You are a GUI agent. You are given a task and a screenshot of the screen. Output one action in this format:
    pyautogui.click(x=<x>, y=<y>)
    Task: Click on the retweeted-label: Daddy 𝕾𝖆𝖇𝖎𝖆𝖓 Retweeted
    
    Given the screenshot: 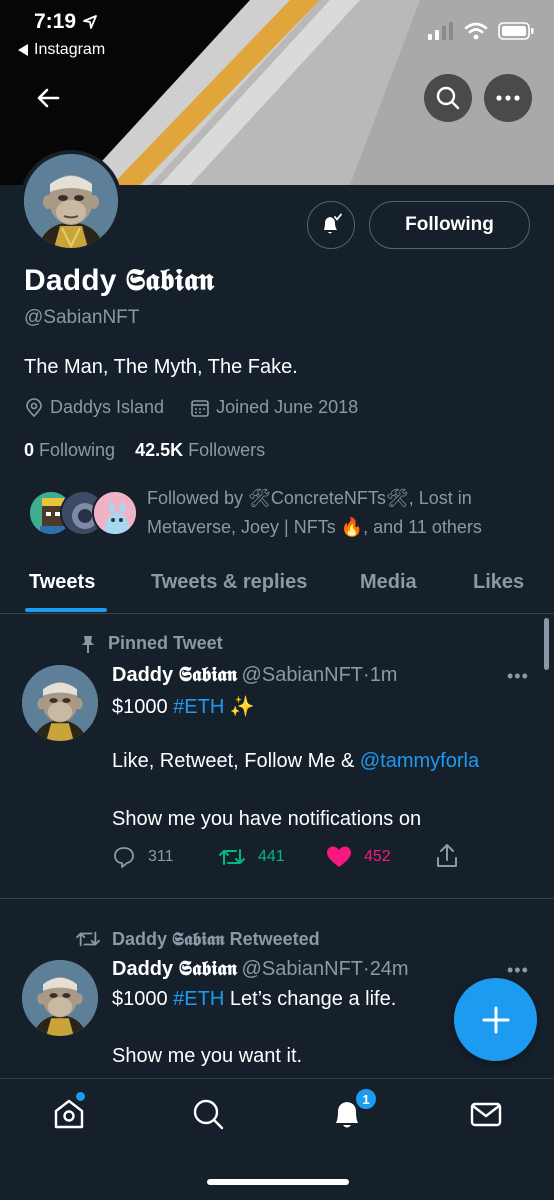 What is the action you would take?
    pyautogui.click(x=216, y=939)
    